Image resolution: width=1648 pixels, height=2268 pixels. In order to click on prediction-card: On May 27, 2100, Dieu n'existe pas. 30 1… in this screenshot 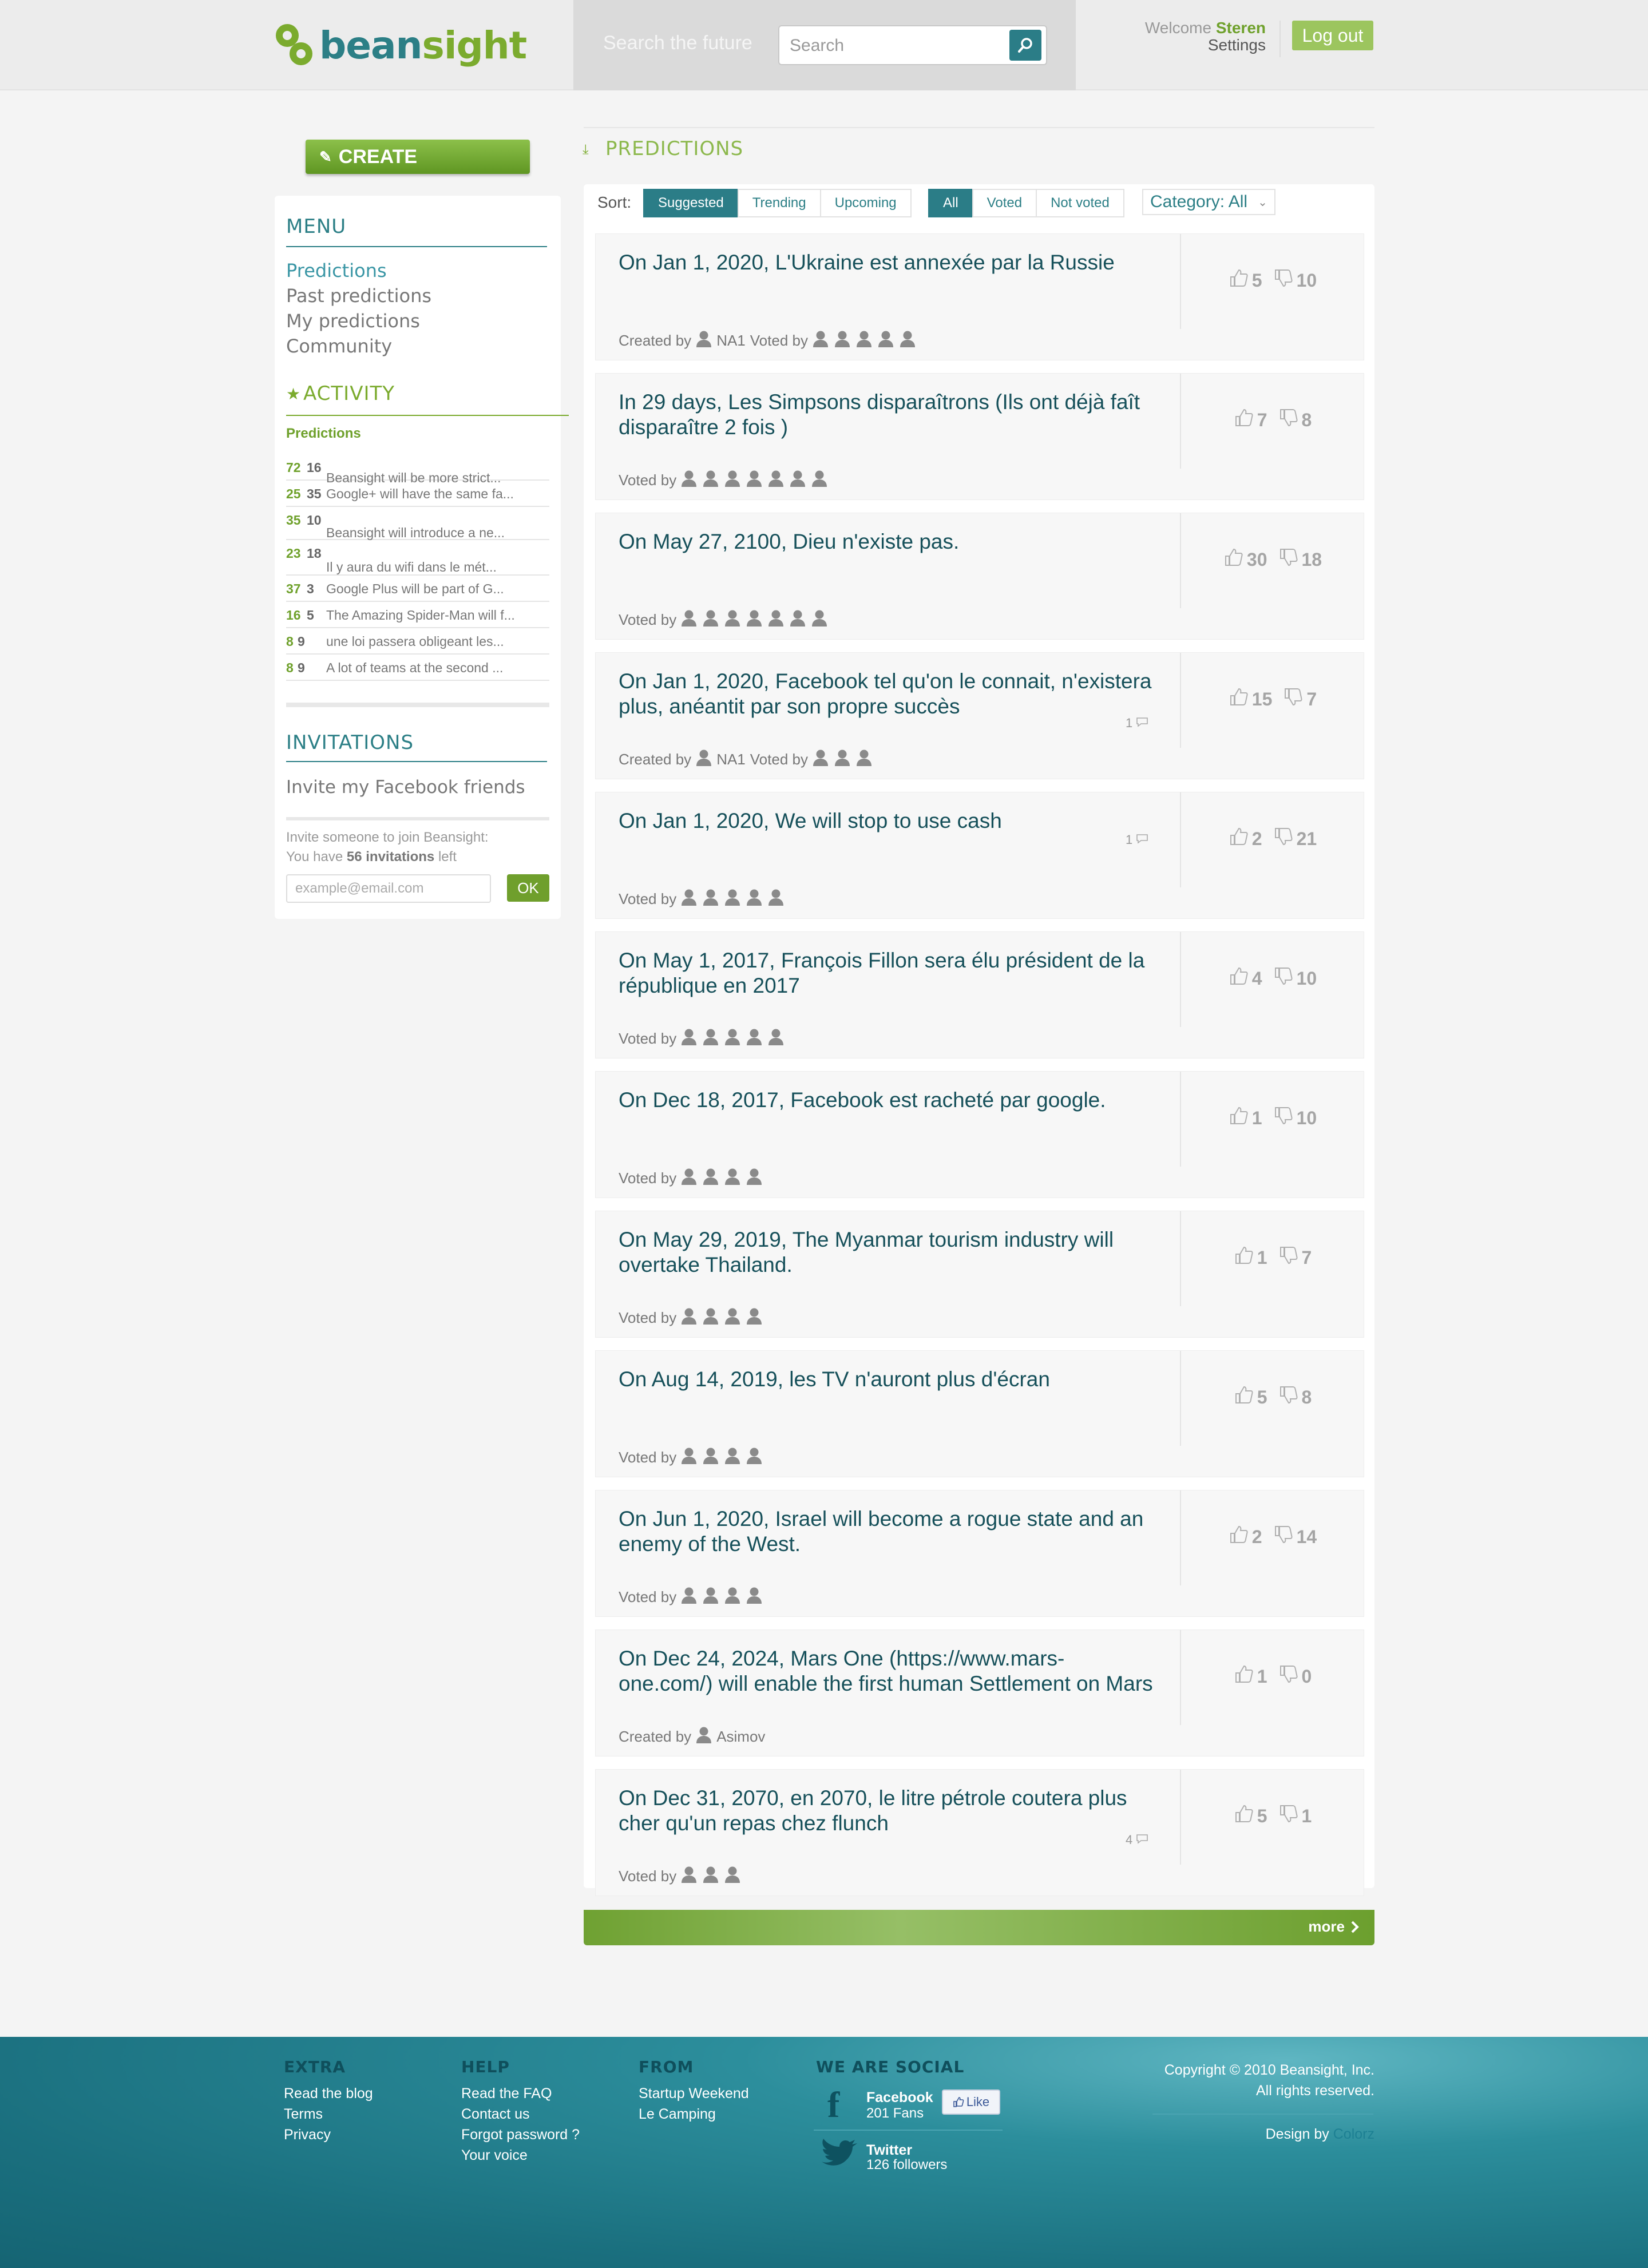, I will do `click(979, 576)`.